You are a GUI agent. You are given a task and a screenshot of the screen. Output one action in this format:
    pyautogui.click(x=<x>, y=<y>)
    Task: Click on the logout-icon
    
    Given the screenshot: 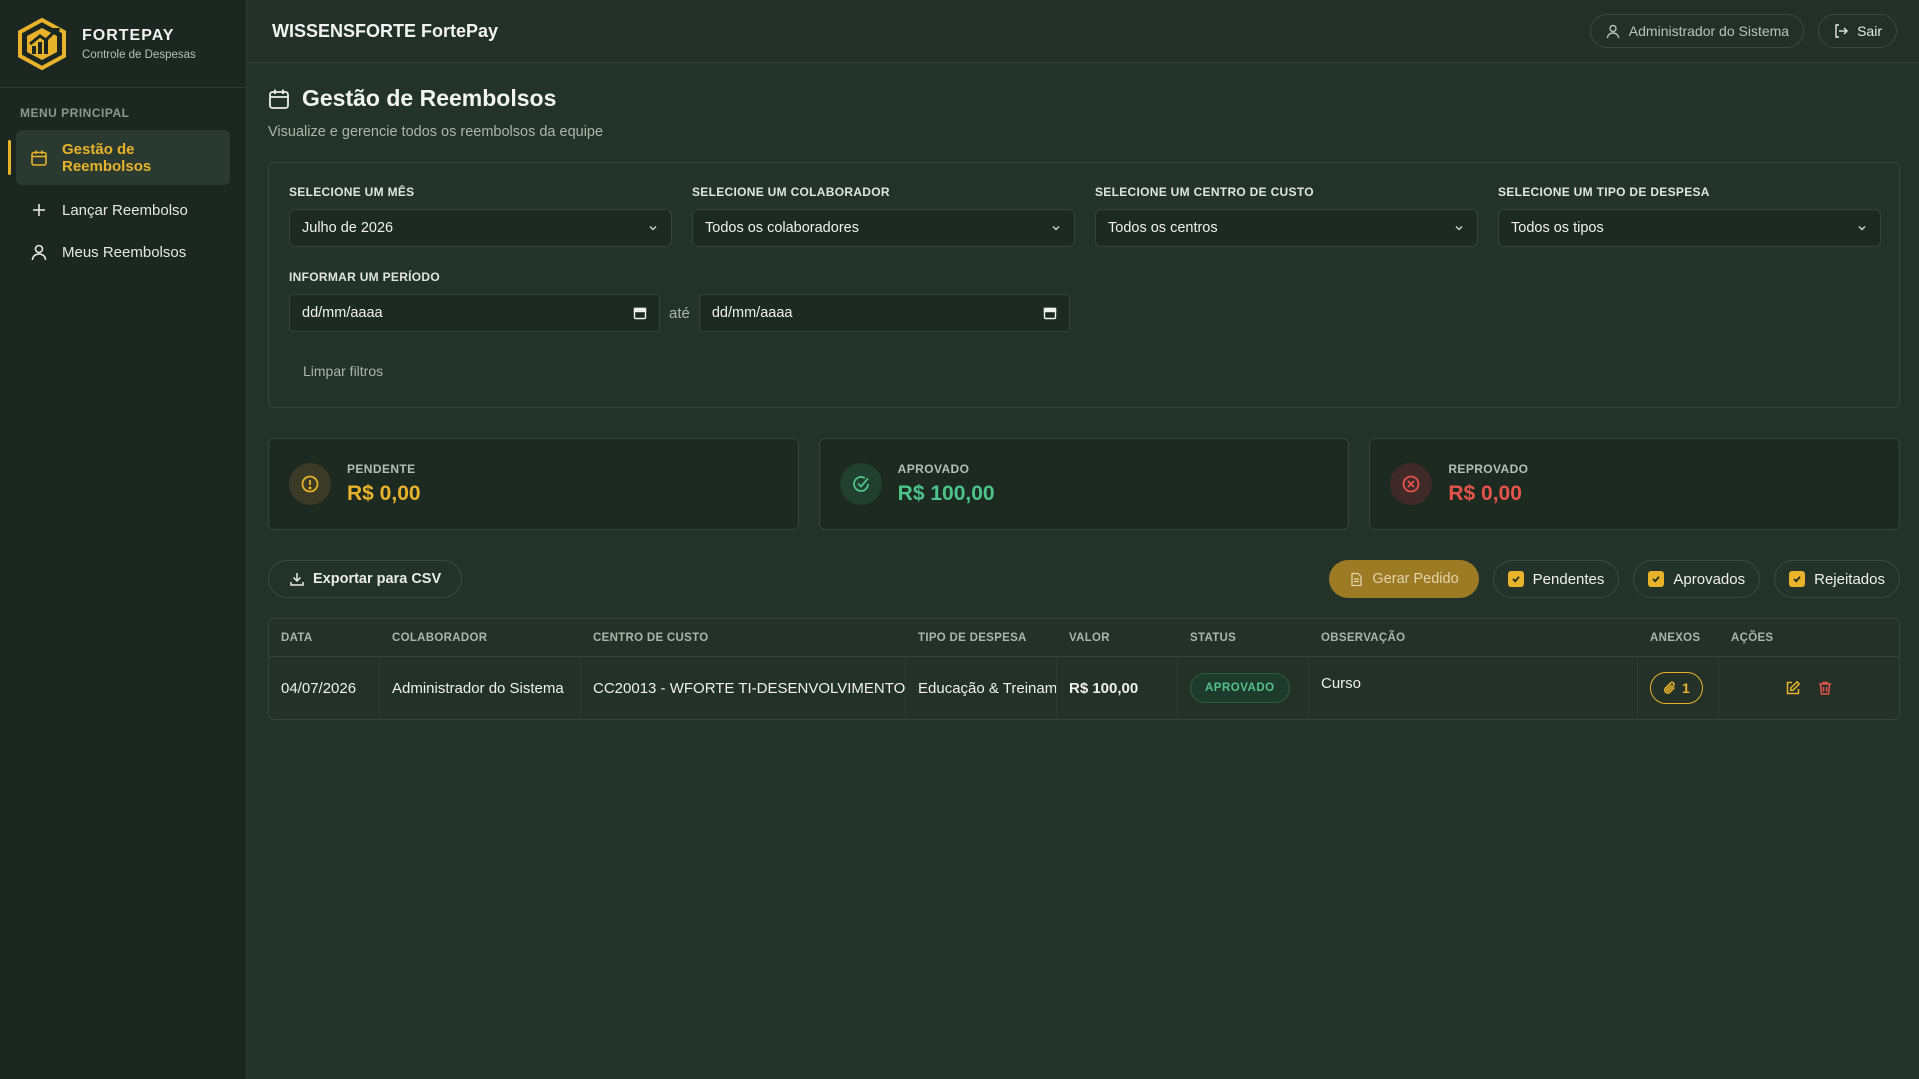 What is the action you would take?
    pyautogui.click(x=1842, y=31)
    